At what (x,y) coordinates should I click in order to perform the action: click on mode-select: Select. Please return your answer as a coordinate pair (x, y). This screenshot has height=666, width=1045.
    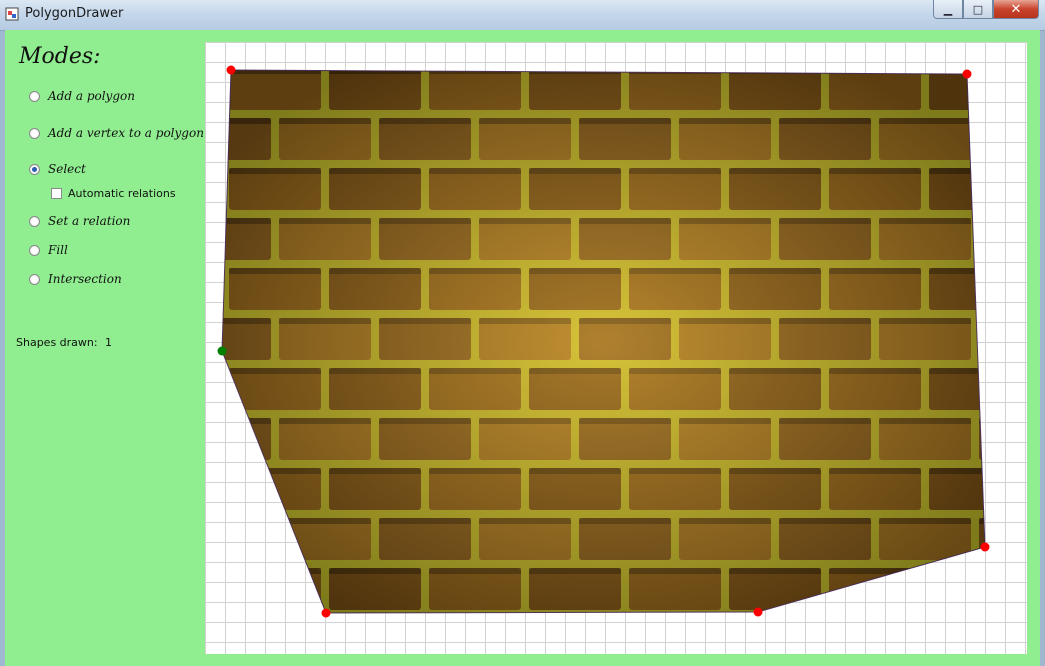
    Looking at the image, I should click on (57, 169).